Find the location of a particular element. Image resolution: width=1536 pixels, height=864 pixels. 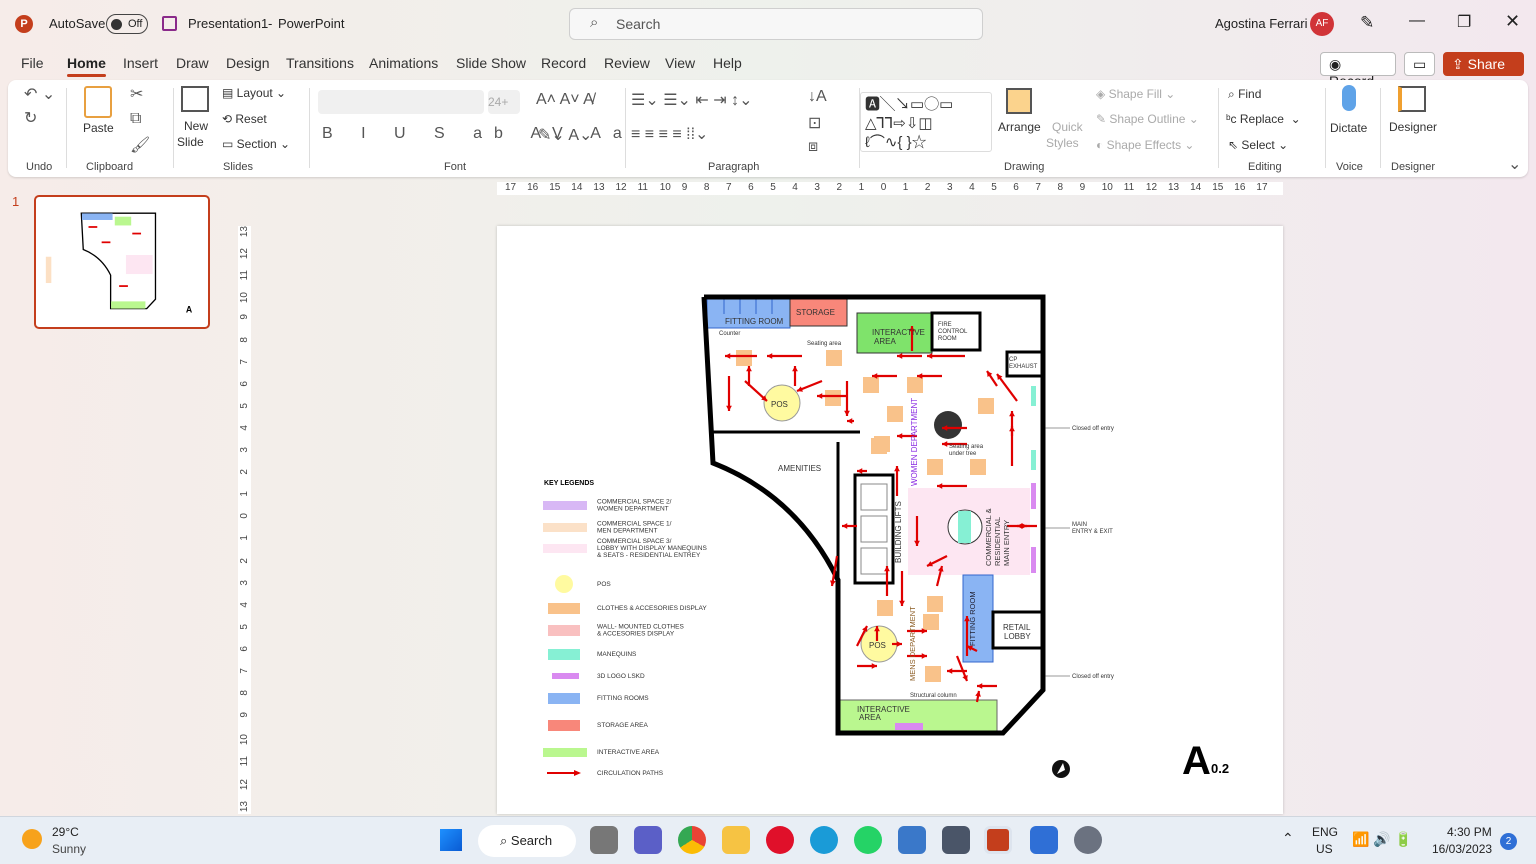

tab-file: File is located at coordinates (32, 63).